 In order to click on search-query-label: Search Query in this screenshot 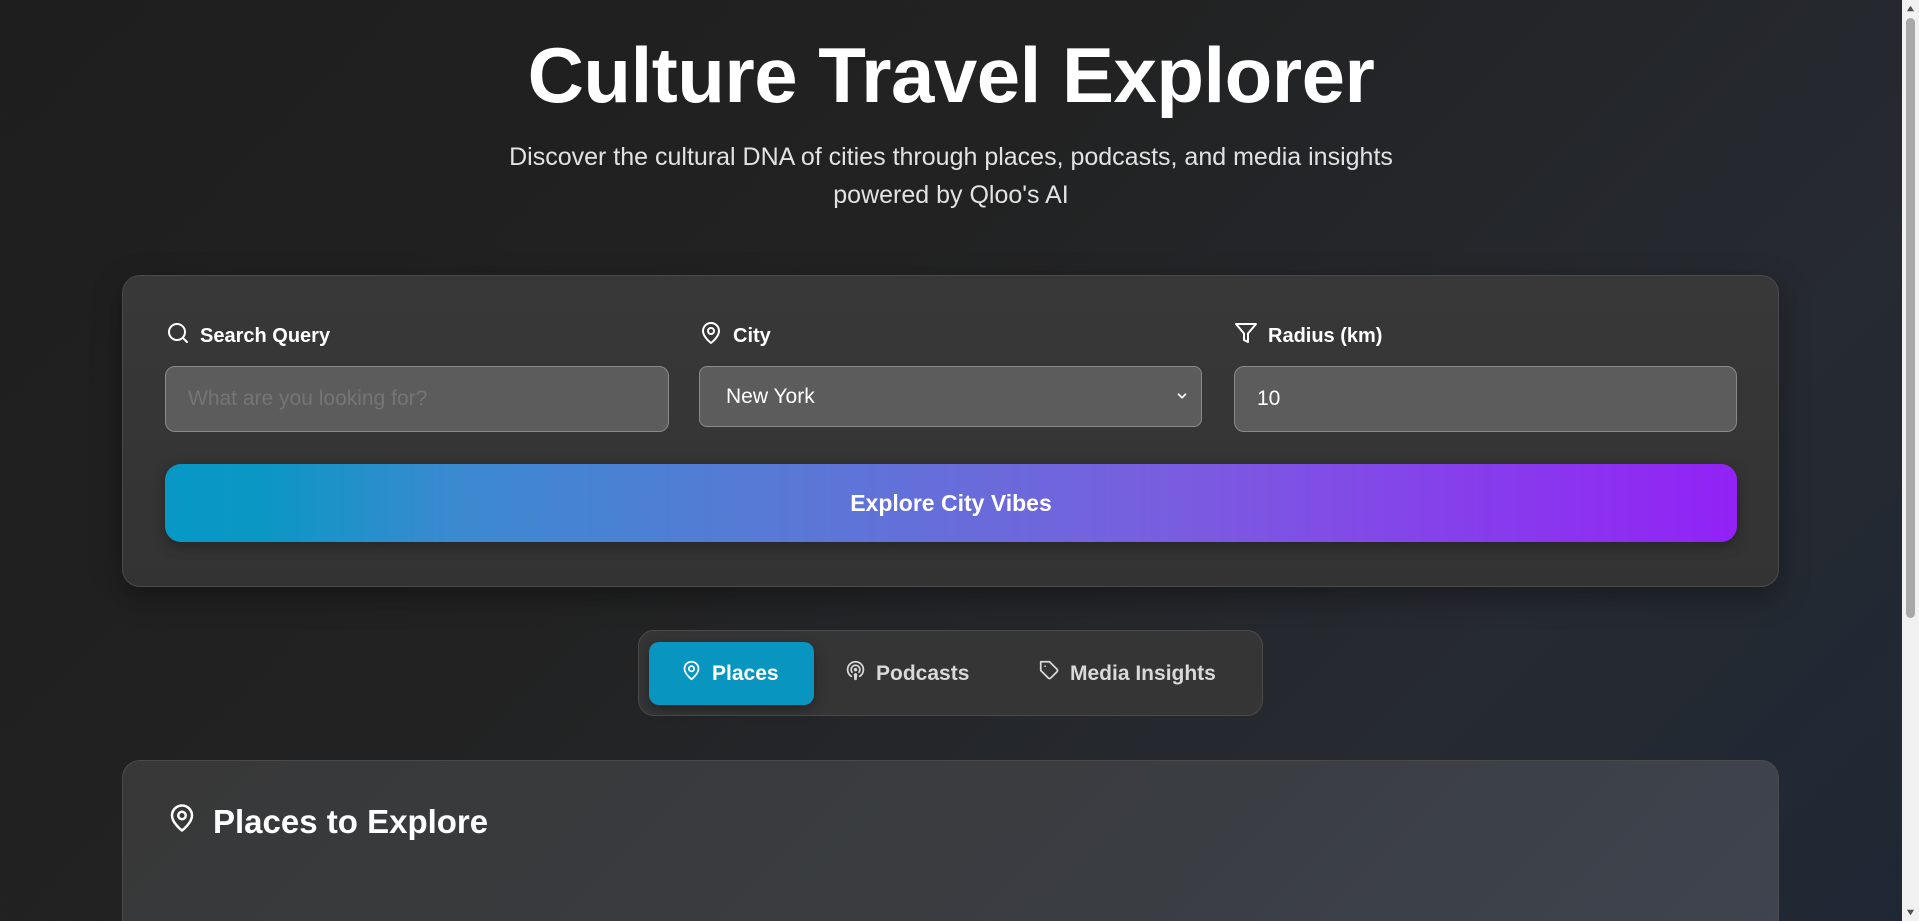, I will do `click(248, 336)`.